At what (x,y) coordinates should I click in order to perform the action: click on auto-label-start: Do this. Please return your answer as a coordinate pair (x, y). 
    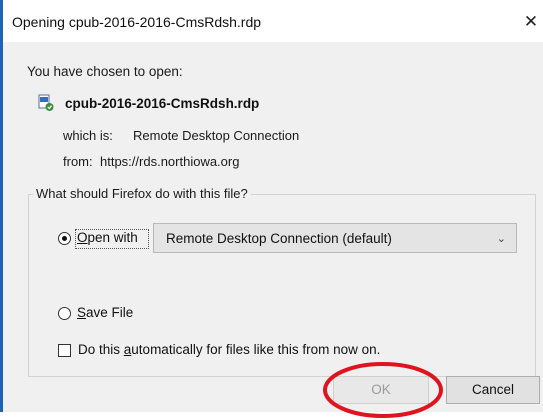
    Looking at the image, I should click on (101, 349).